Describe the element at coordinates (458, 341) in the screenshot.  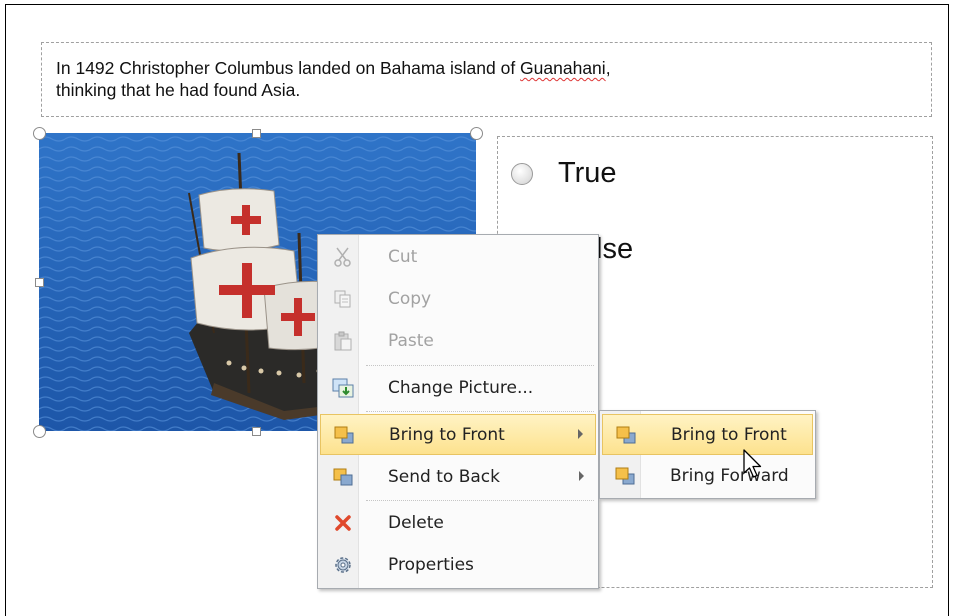
I see `menu-item-paste: Paste` at that location.